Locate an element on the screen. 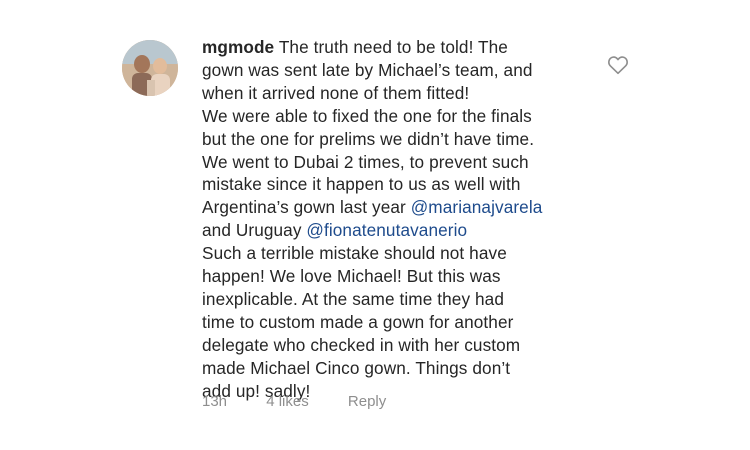 The height and width of the screenshot is (450, 750). comment-line: delegate who checked in with her custom is located at coordinates (361, 344).